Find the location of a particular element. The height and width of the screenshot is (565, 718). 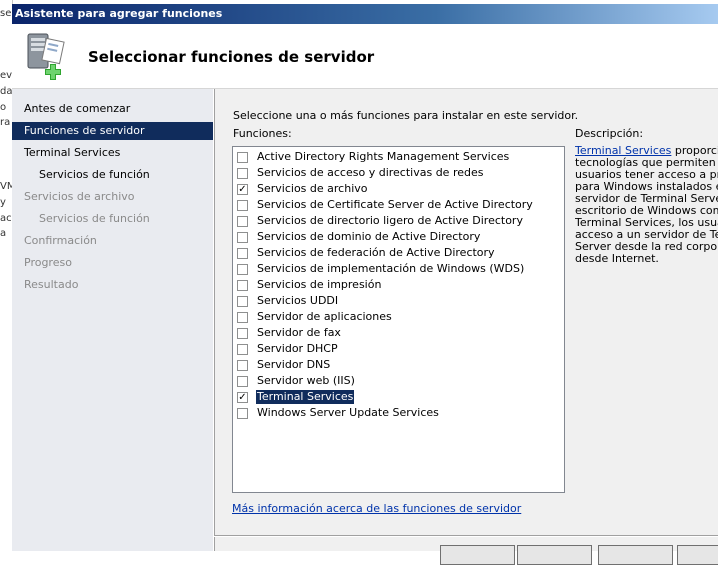

previous-button is located at coordinates (477, 555).